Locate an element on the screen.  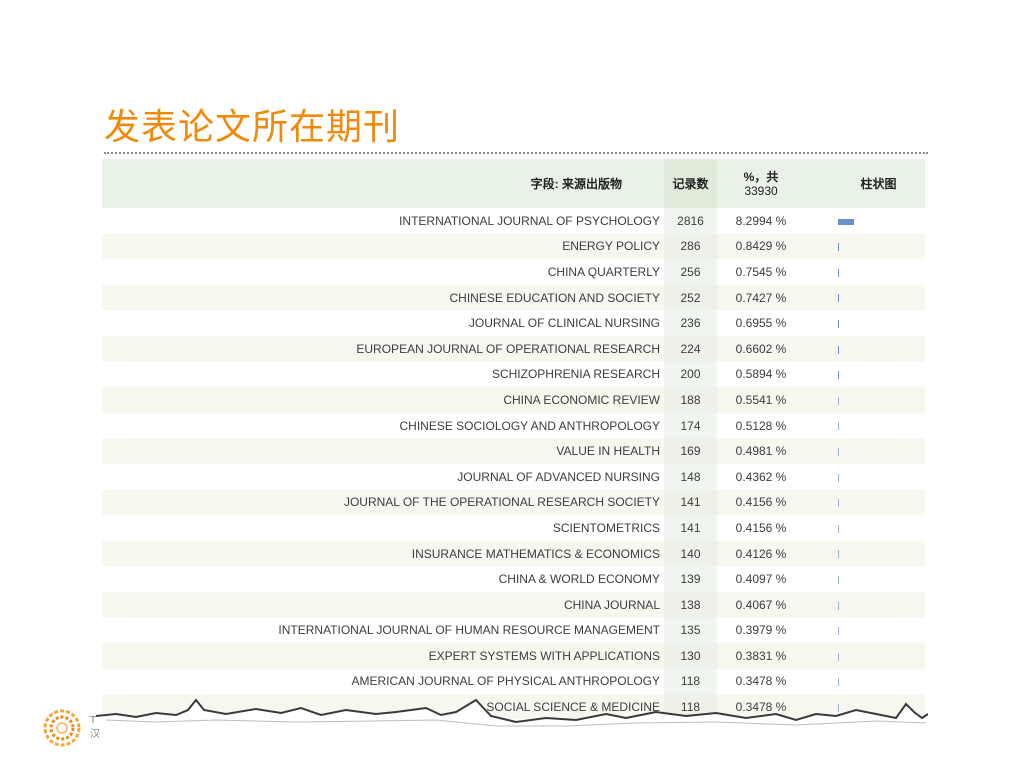
header-source: 字段: 来源出版物 is located at coordinates (576, 183).